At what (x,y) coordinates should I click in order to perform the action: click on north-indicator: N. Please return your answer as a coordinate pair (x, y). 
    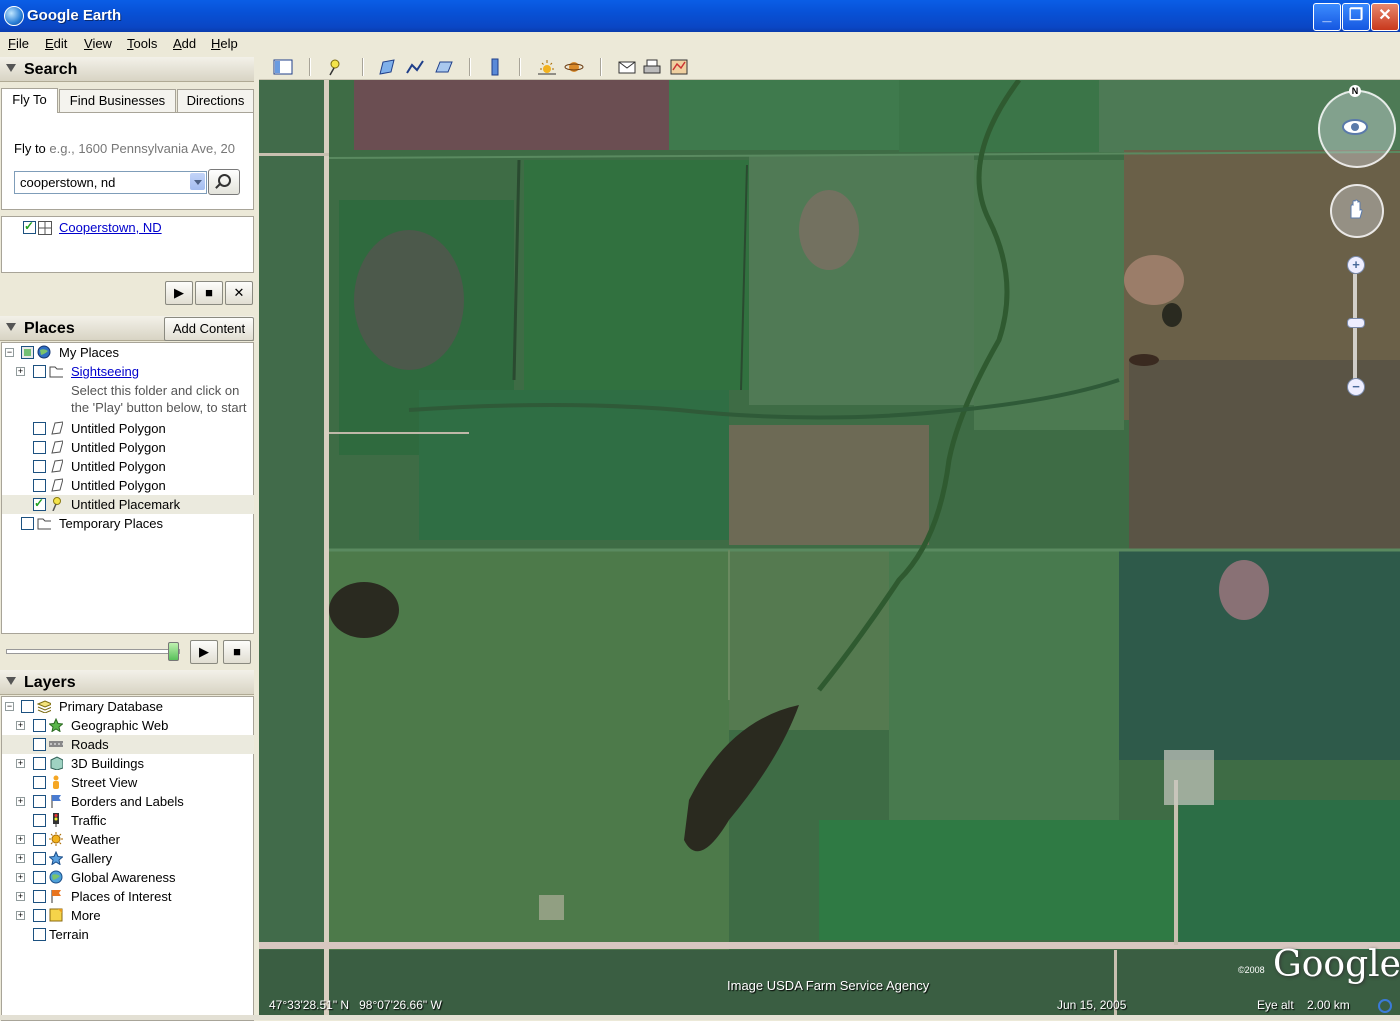
    Looking at the image, I should click on (1355, 91).